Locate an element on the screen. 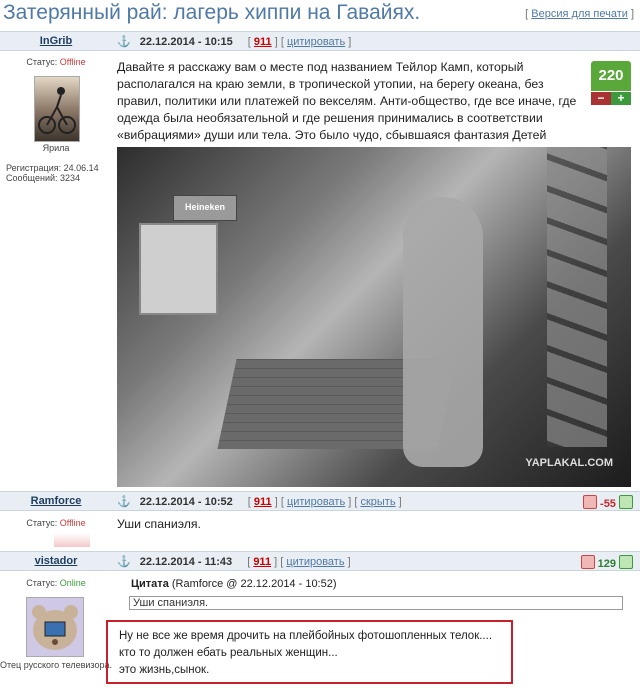 Image resolution: width=640 pixels, height=692 pixels. registration-date: Регистрация: 24.06.14 is located at coordinates (52, 168).